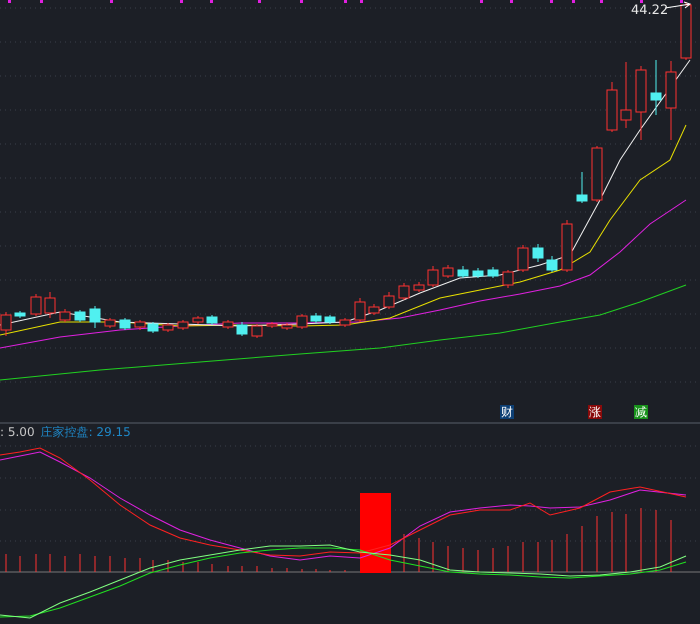 The height and width of the screenshot is (624, 700). I want to click on signal-marker: 减, so click(641, 412).